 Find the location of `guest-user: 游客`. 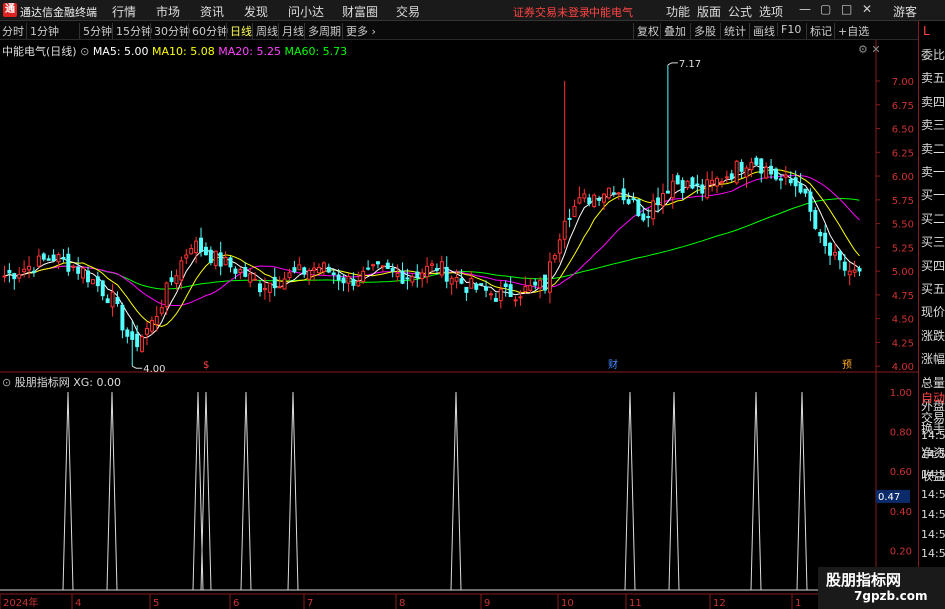

guest-user: 游客 is located at coordinates (905, 11).